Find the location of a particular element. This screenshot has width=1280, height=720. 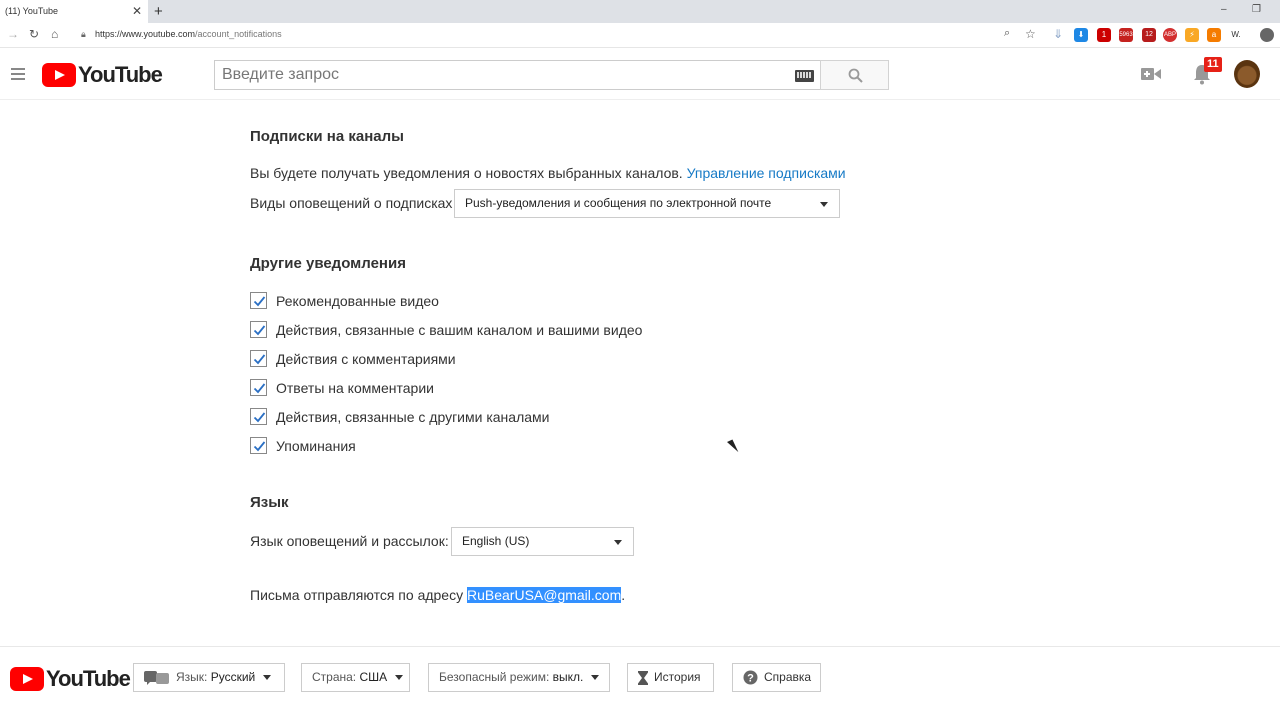

minimize-button: – is located at coordinates (1224, 10).